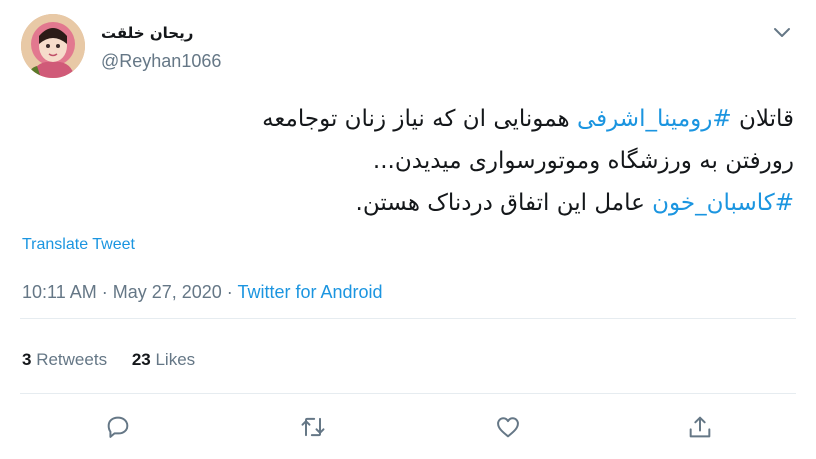  I want to click on hashtag-link: #رومینا_اشرفی, so click(654, 119).